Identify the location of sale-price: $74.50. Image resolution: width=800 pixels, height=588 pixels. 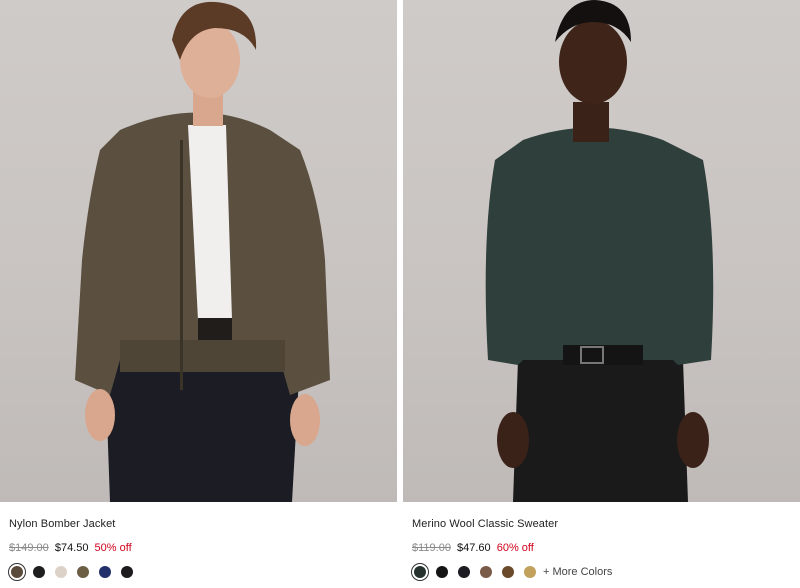
(71, 548).